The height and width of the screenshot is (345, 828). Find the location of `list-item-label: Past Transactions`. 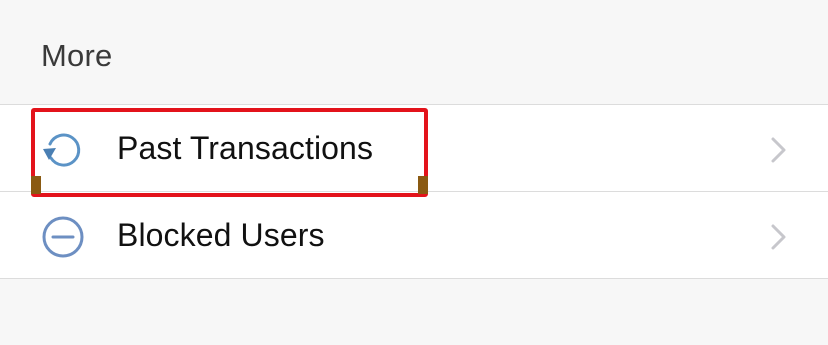

list-item-label: Past Transactions is located at coordinates (245, 148).